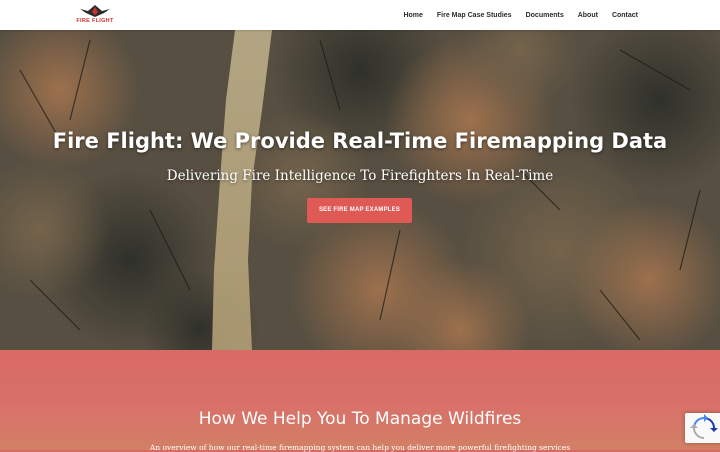  What do you see at coordinates (360, 419) in the screenshot?
I see `section-title: How We Help You To Manage Wildfires` at bounding box center [360, 419].